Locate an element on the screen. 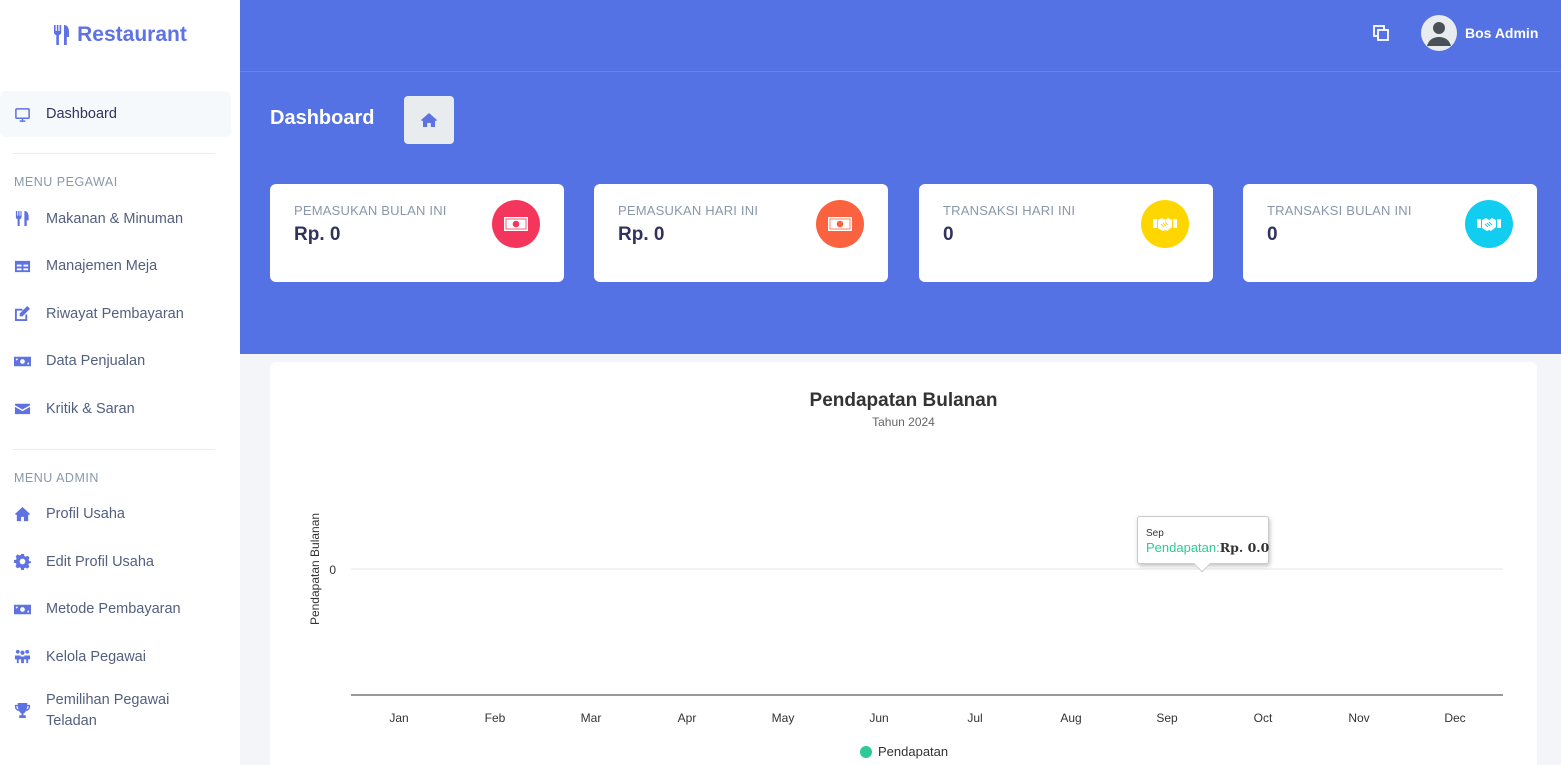 This screenshot has height=765, width=1561. copy-windows-icon is located at coordinates (1381, 33).